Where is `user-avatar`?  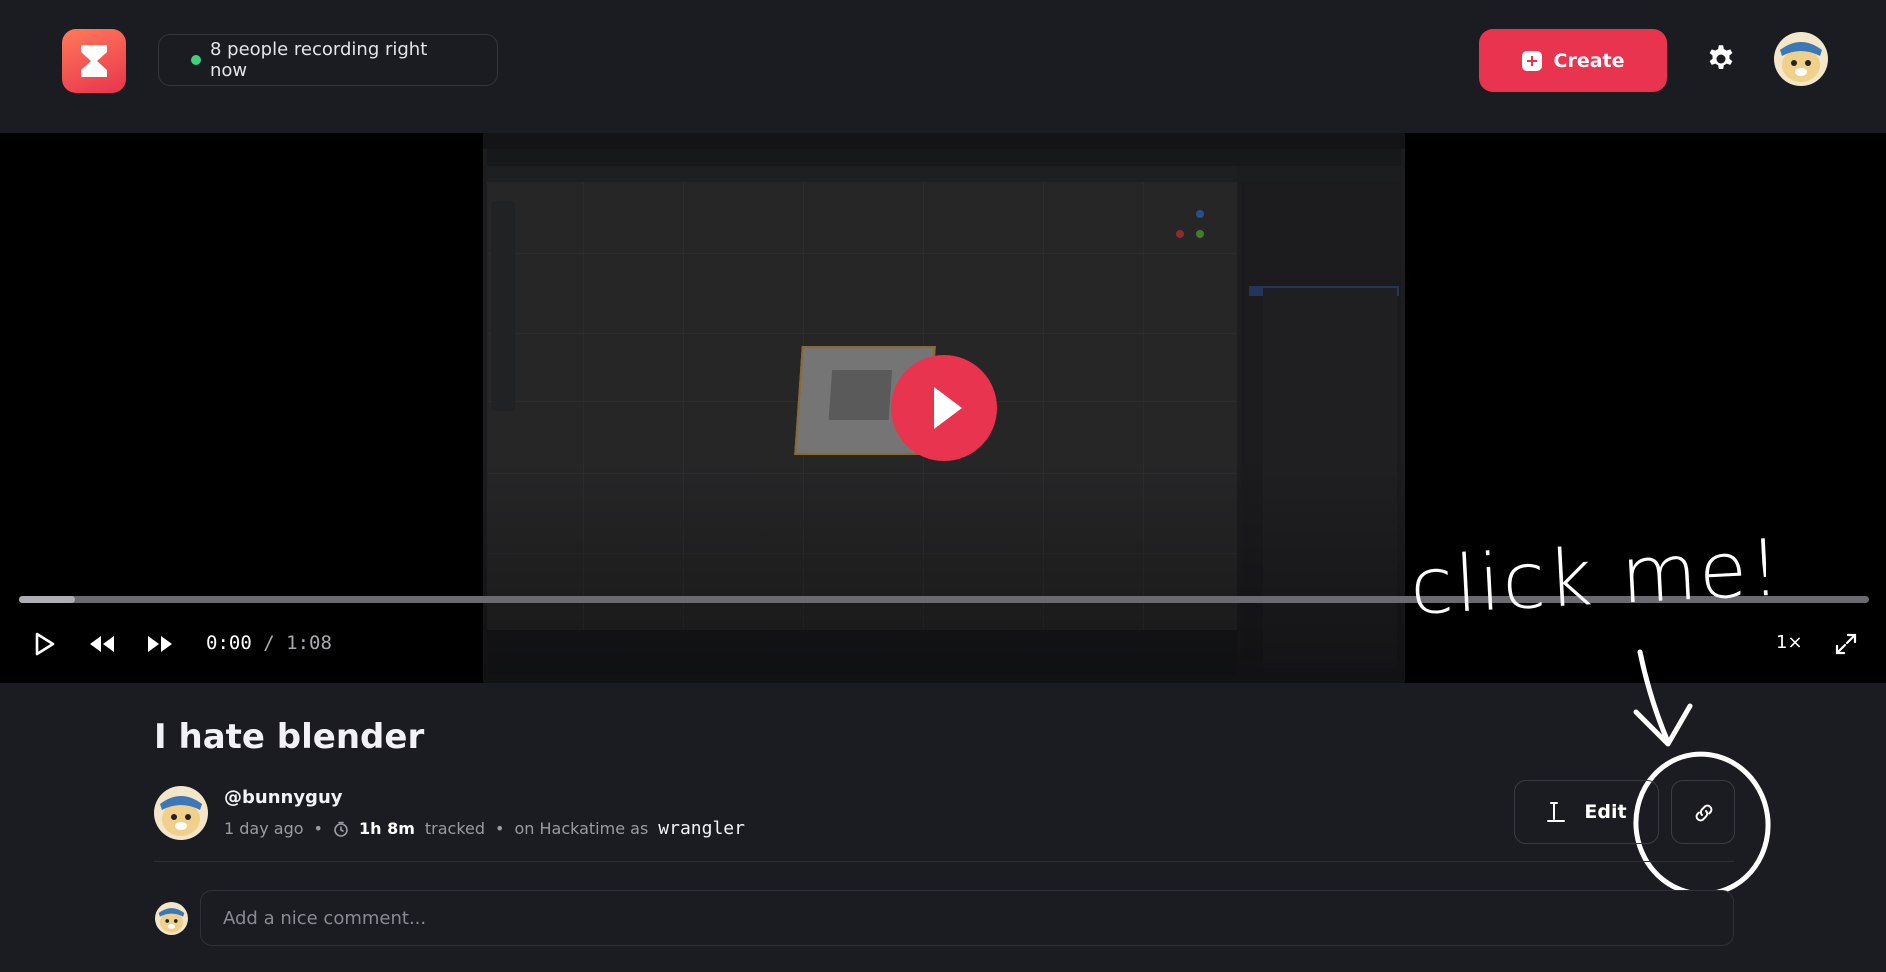
user-avatar is located at coordinates (1801, 59).